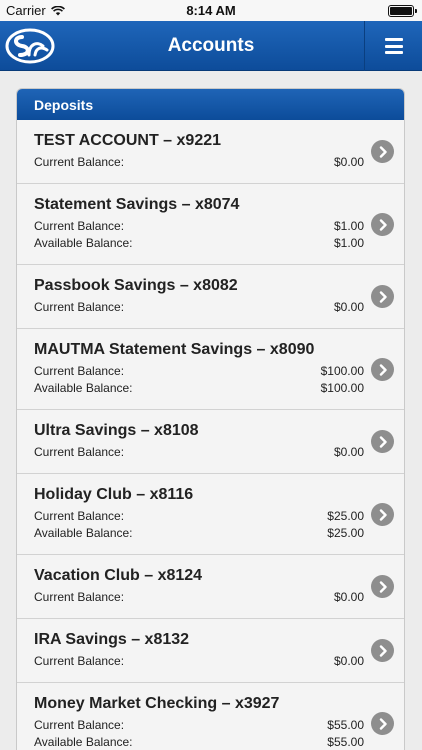 The height and width of the screenshot is (750, 422). What do you see at coordinates (199, 388) in the screenshot?
I see `available-balance-line: Available Balance: $100.00` at bounding box center [199, 388].